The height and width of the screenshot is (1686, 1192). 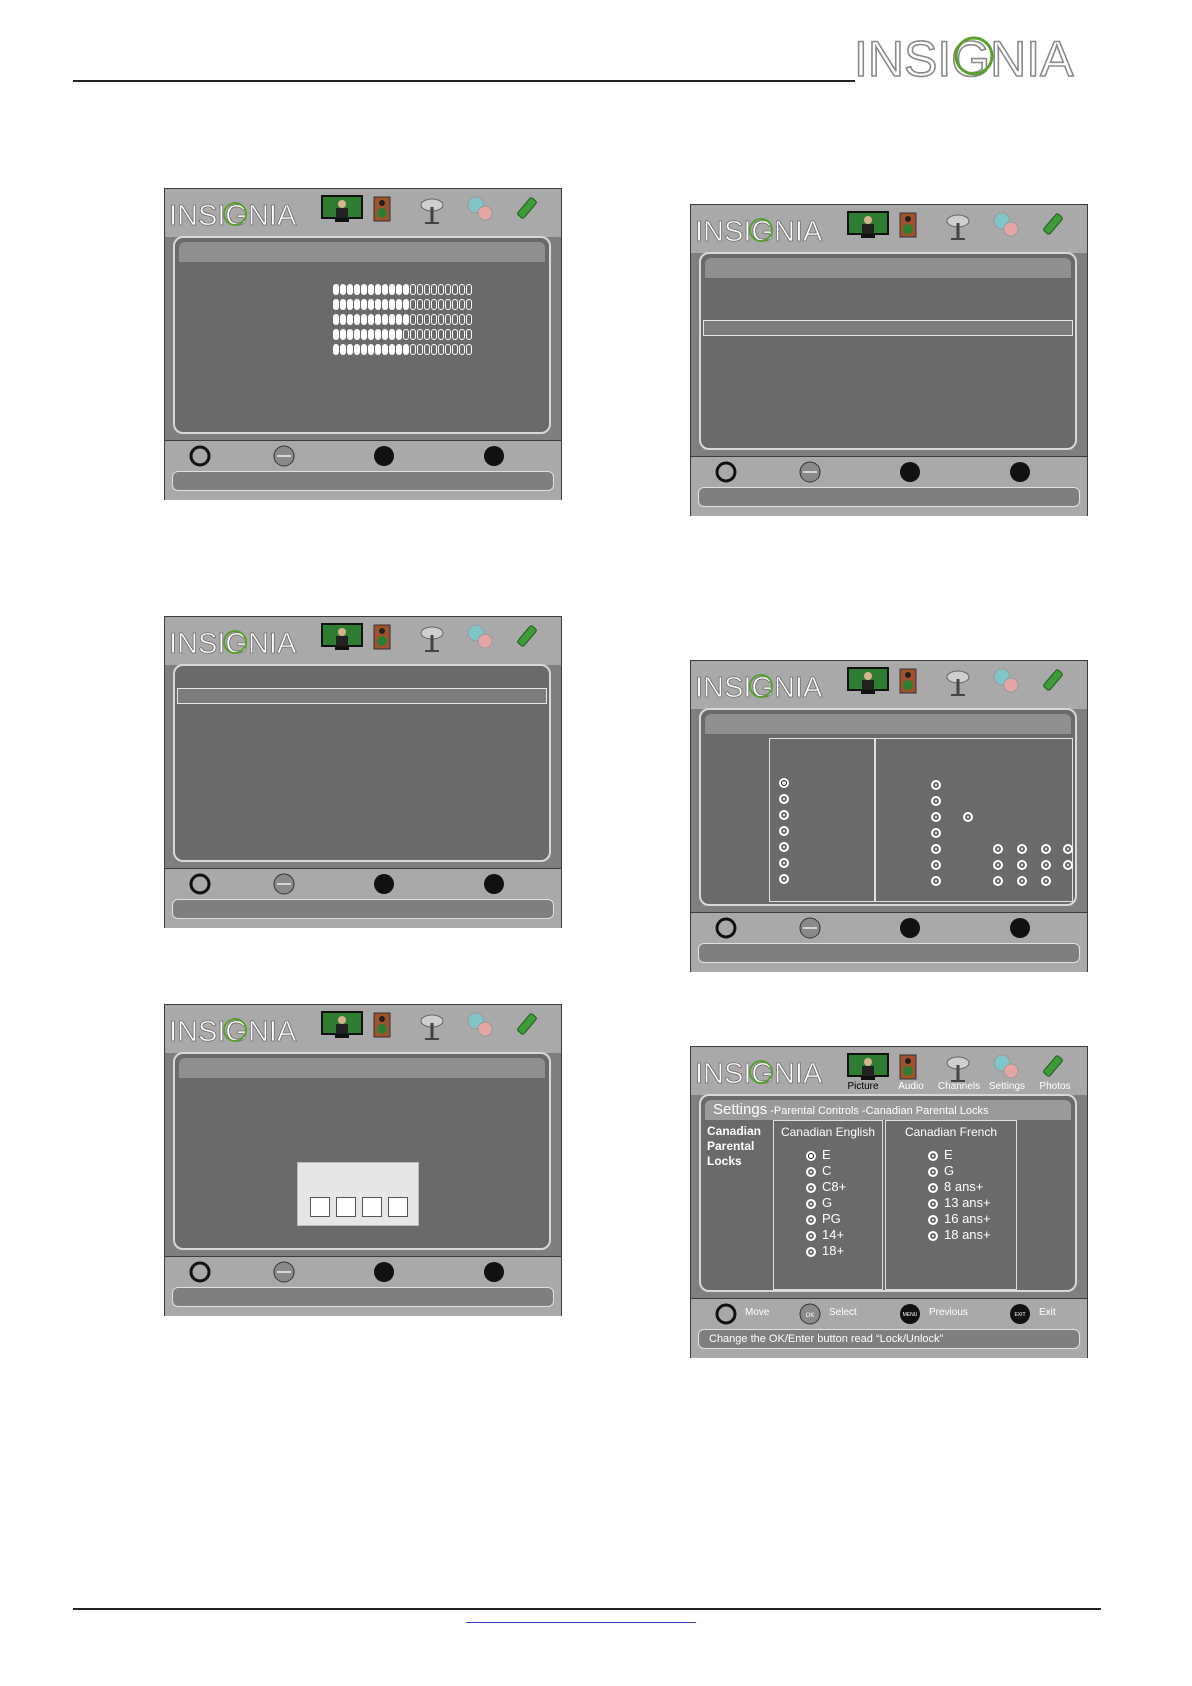 I want to click on canadian-english-box: Canadian English E C C8+ G PG 14+ 18+, so click(x=828, y=1205).